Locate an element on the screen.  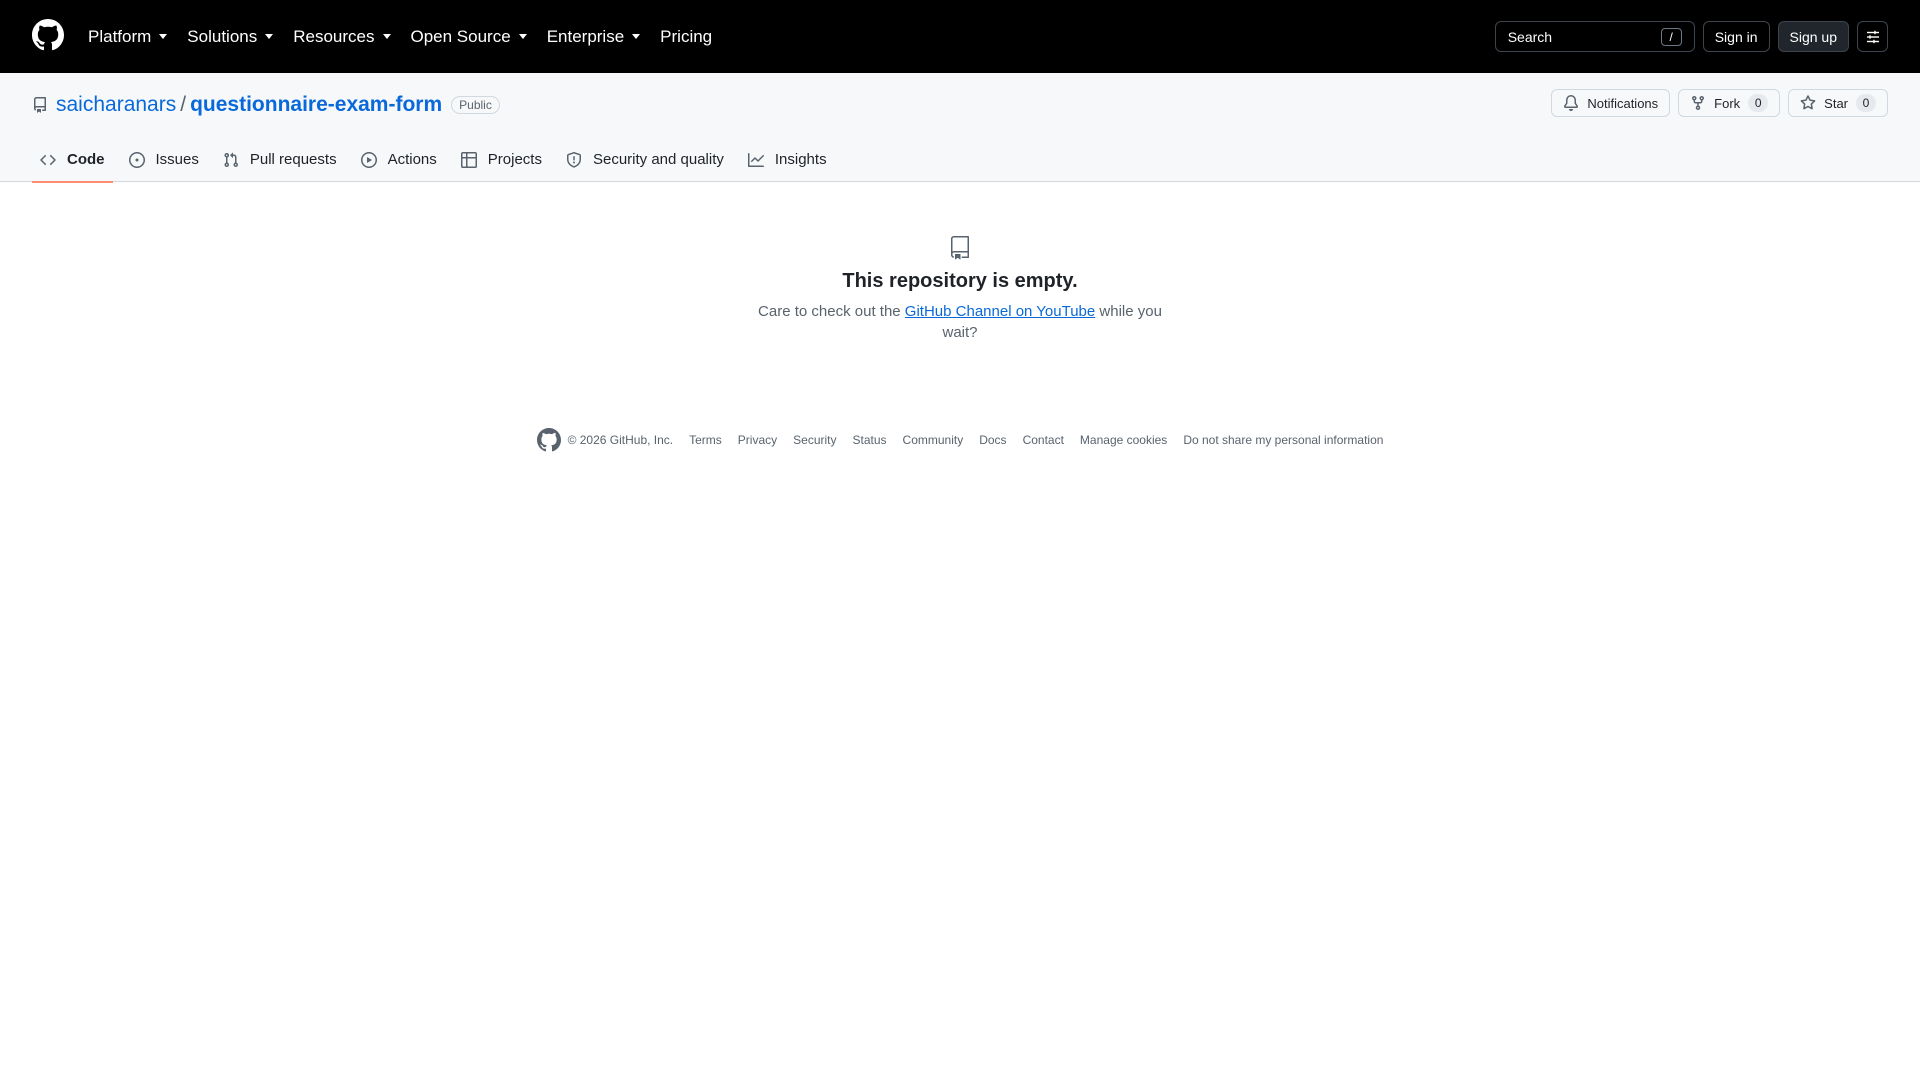
tab-code: Code is located at coordinates (72, 160).